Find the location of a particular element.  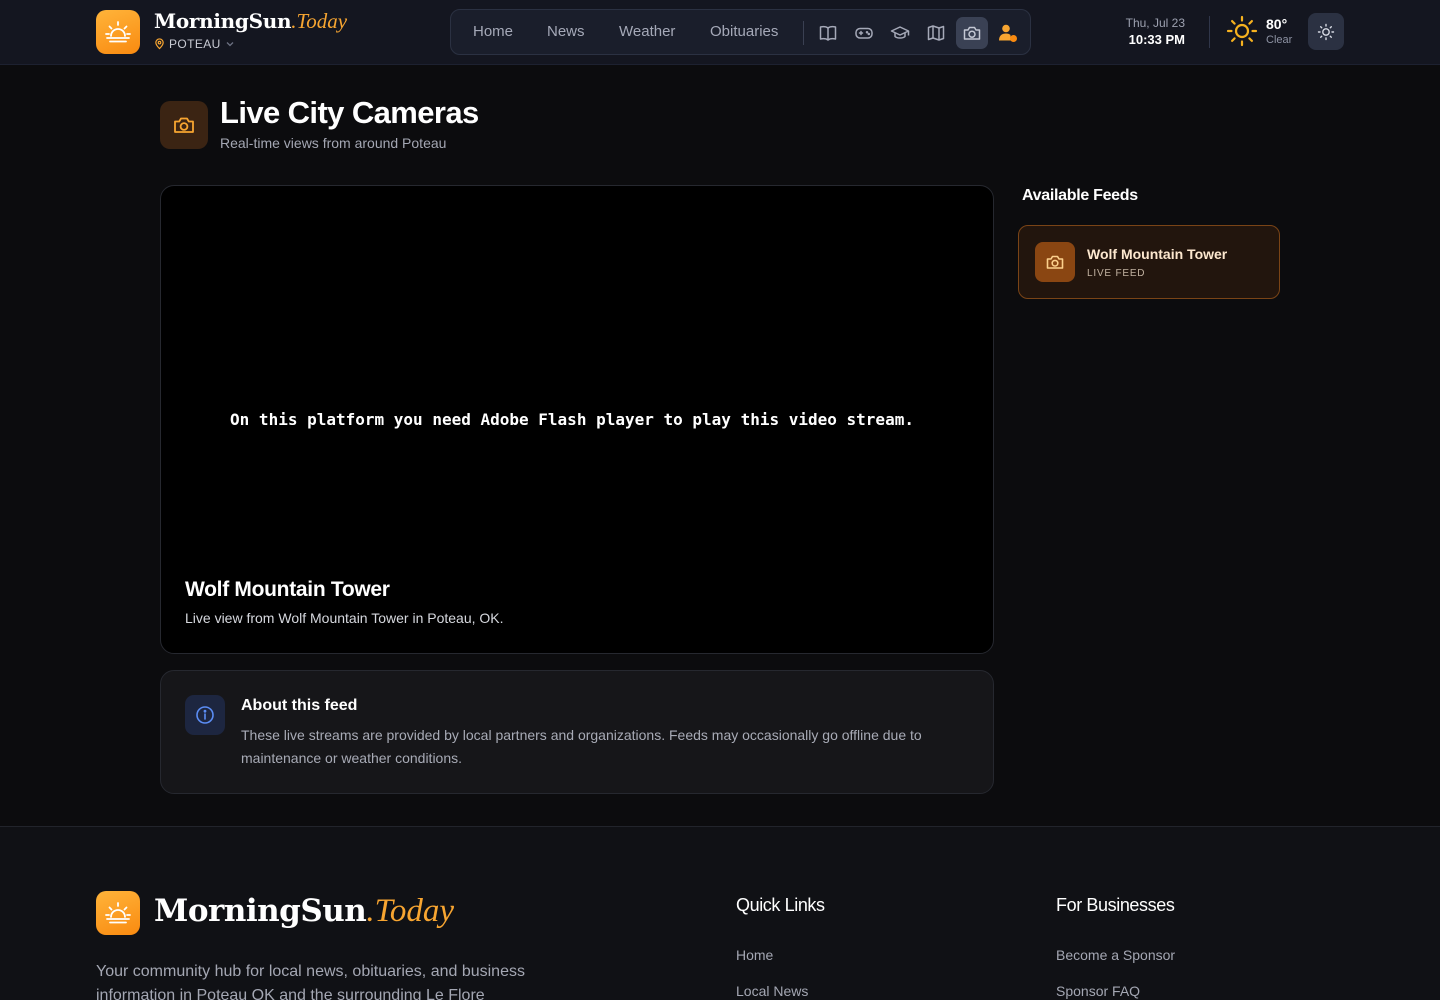

graduation-cap-icon is located at coordinates (900, 32).